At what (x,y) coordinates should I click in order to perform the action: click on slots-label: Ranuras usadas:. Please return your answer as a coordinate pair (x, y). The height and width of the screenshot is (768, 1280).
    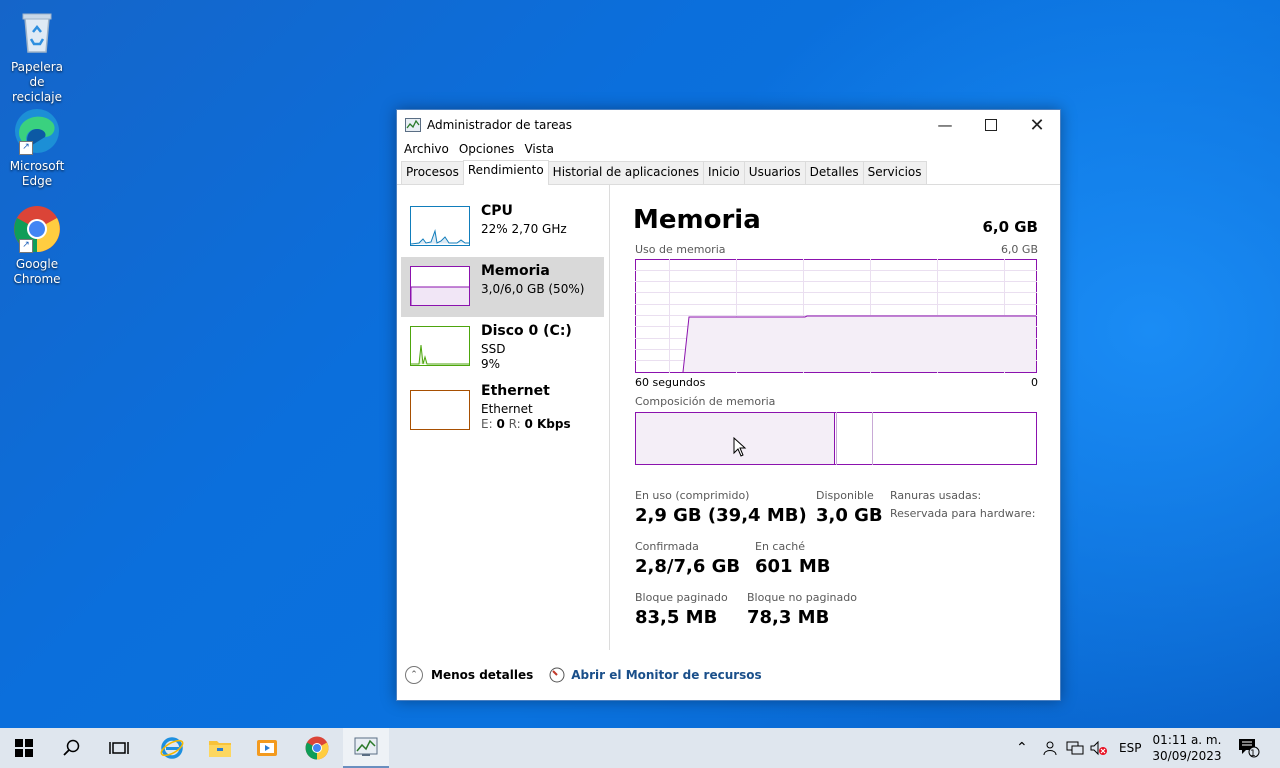
    Looking at the image, I should click on (936, 495).